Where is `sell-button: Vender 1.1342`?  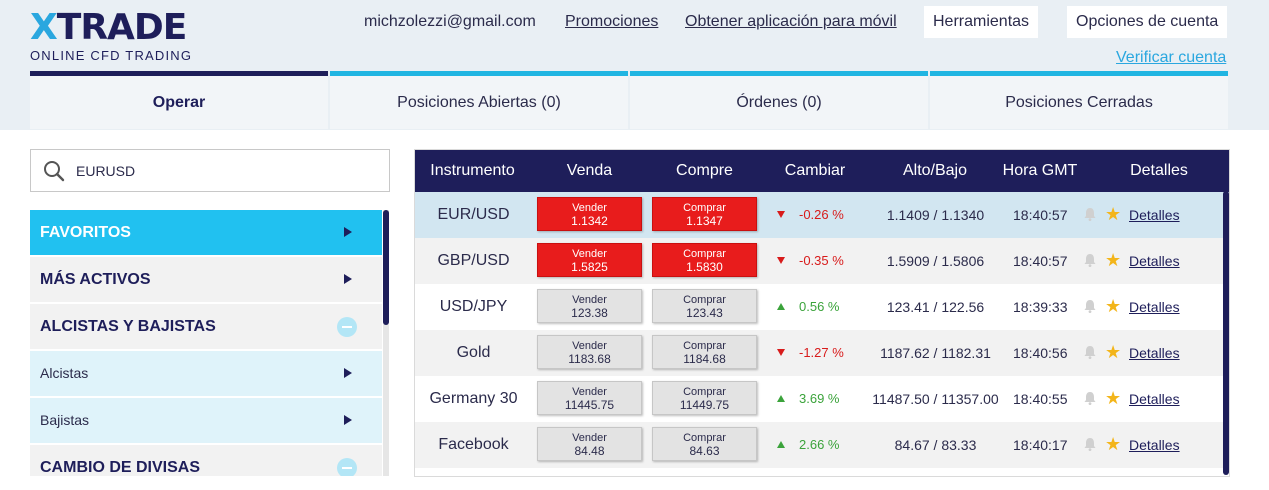 sell-button: Vender 1.1342 is located at coordinates (589, 214).